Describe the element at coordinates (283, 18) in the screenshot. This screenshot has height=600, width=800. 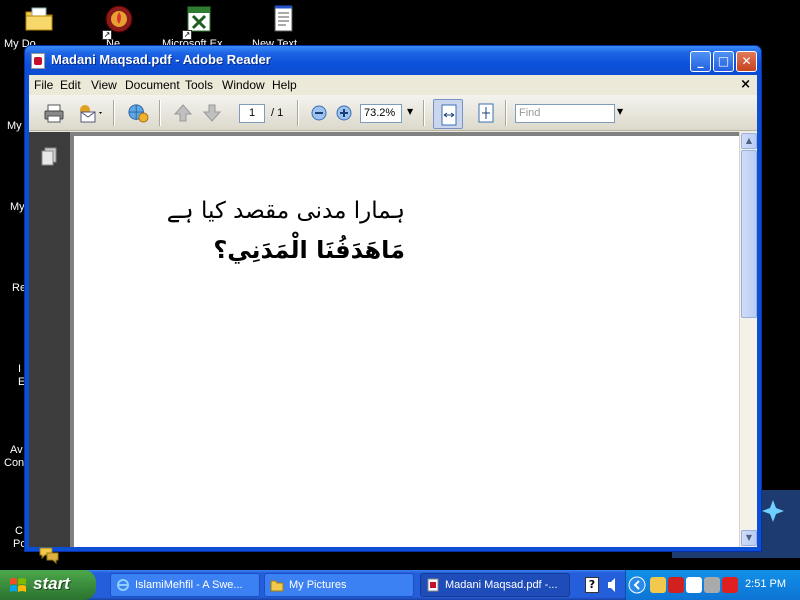
I see `notepad-icon` at that location.